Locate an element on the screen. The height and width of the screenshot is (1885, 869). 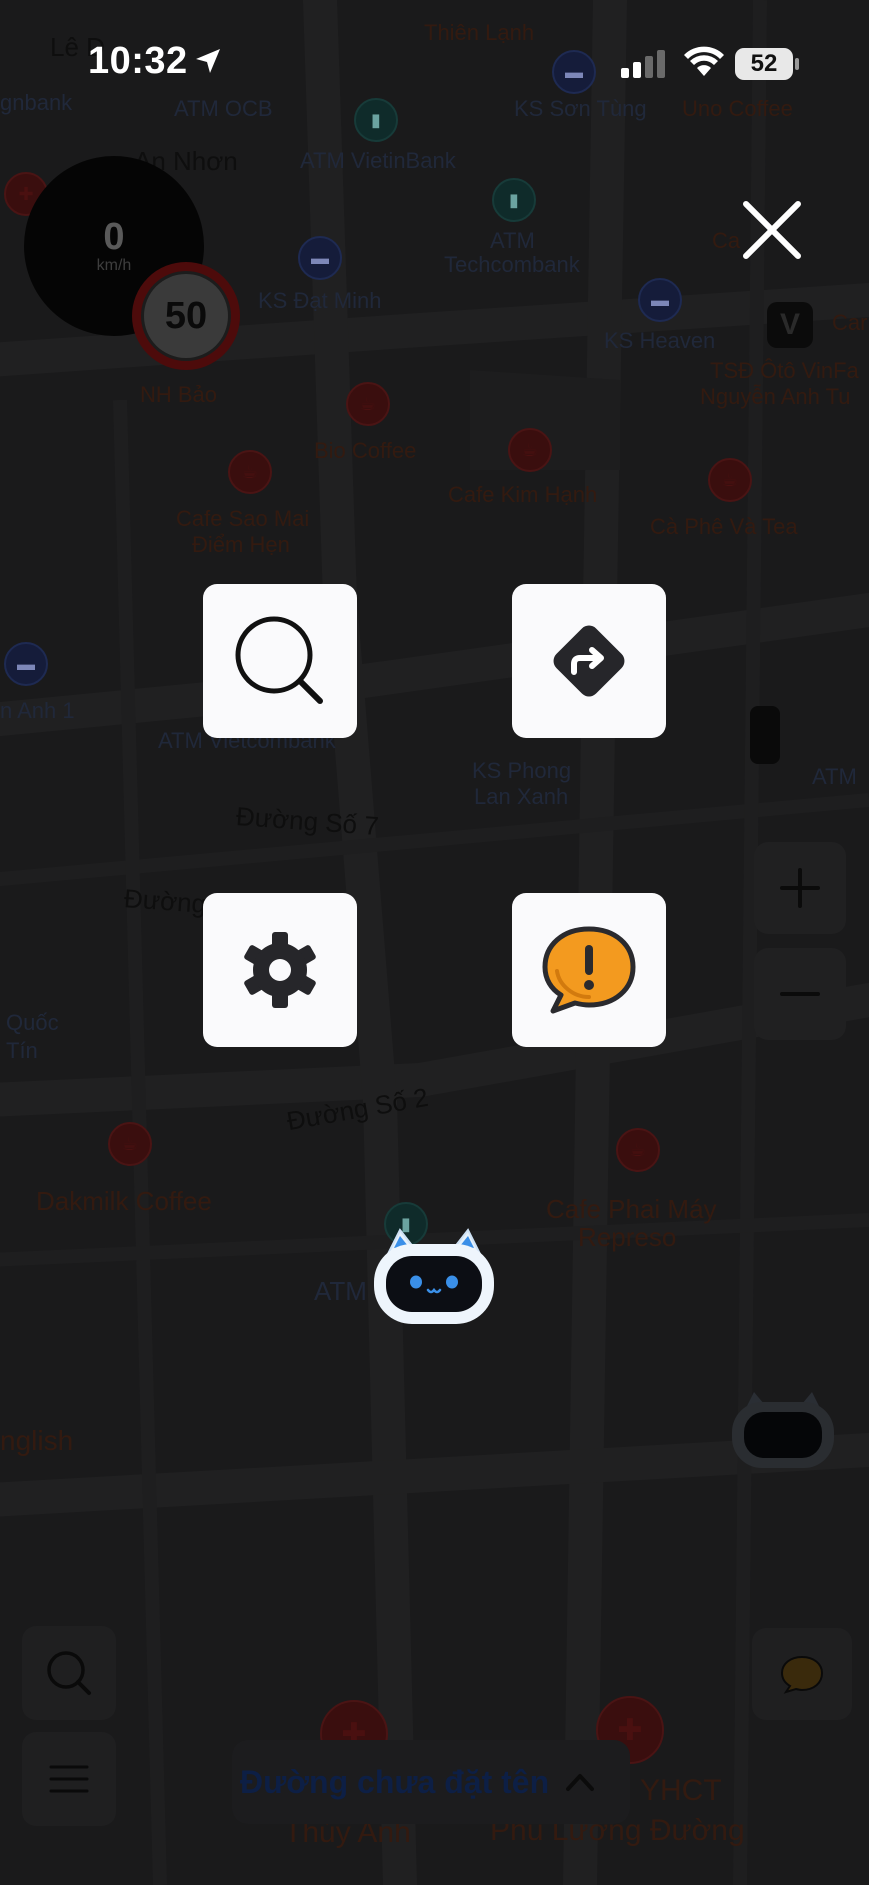
map-label: KS Đạt Minh is located at coordinates (320, 300).